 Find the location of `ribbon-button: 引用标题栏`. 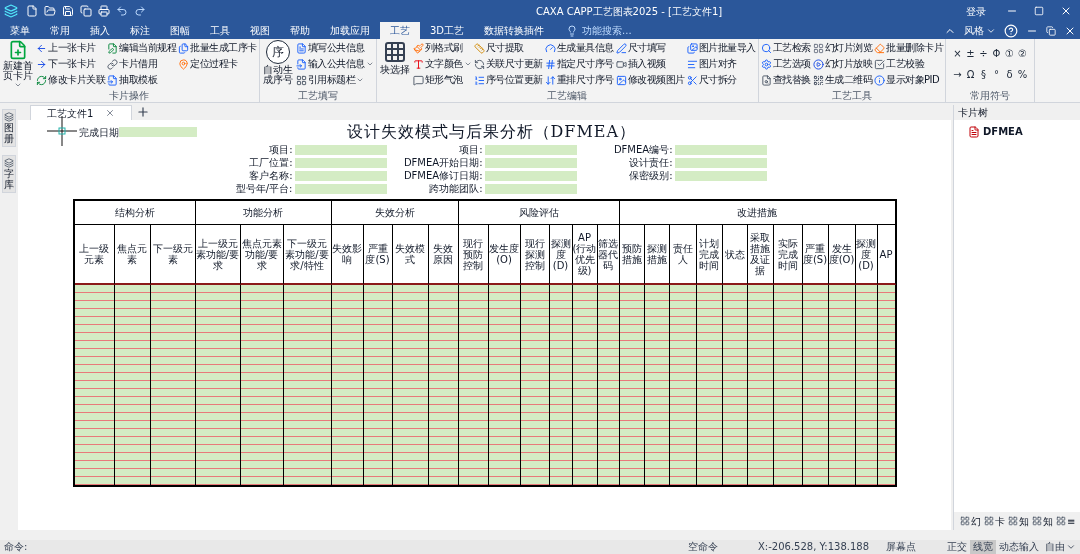

ribbon-button: 引用标题栏 is located at coordinates (334, 80).